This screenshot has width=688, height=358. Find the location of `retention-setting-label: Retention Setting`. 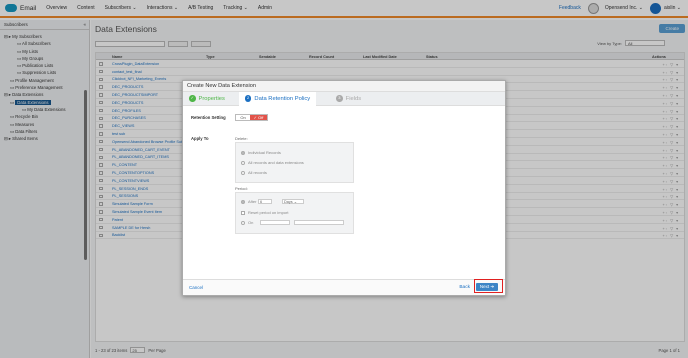

retention-setting-label: Retention Setting is located at coordinates (208, 117).